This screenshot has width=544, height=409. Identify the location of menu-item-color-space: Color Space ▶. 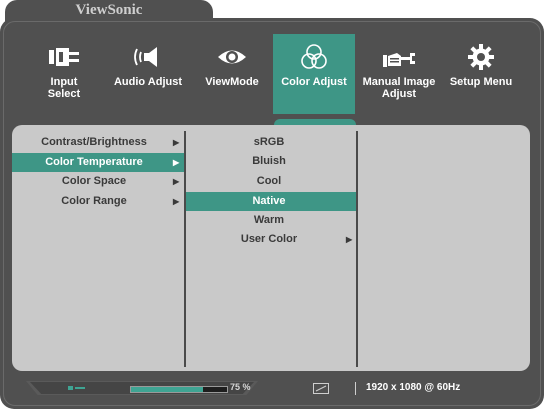
(98, 181).